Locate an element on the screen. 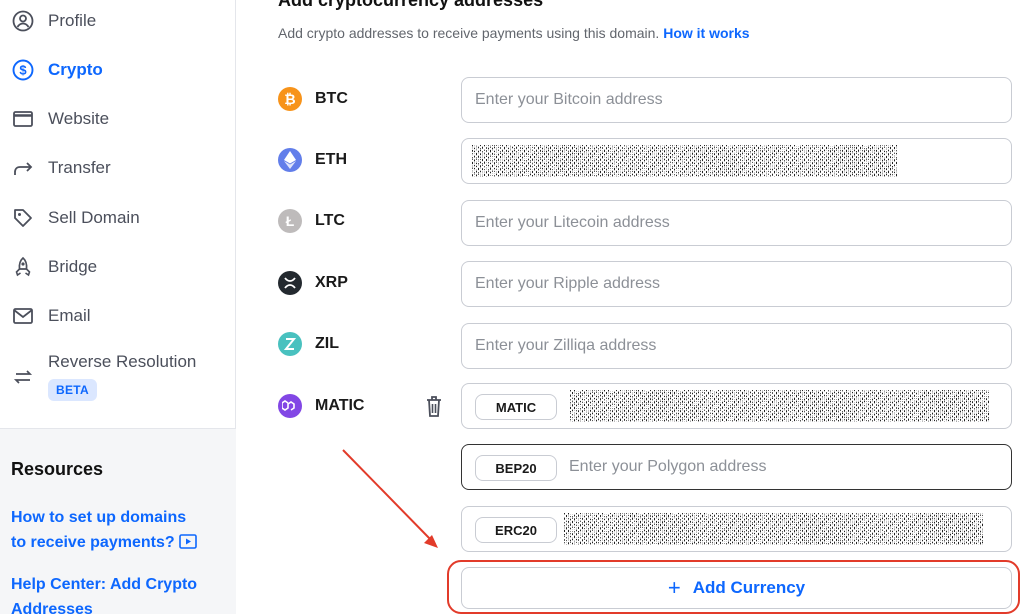  eth-address-field is located at coordinates (736, 161).